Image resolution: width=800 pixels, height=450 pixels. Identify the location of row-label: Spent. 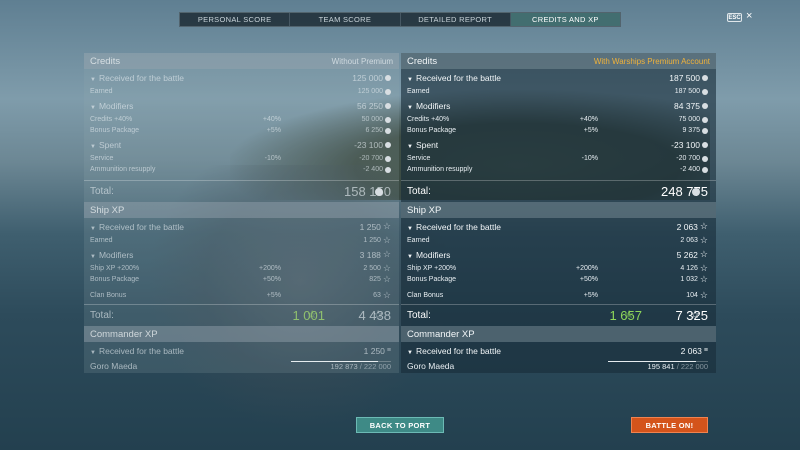
(427, 144).